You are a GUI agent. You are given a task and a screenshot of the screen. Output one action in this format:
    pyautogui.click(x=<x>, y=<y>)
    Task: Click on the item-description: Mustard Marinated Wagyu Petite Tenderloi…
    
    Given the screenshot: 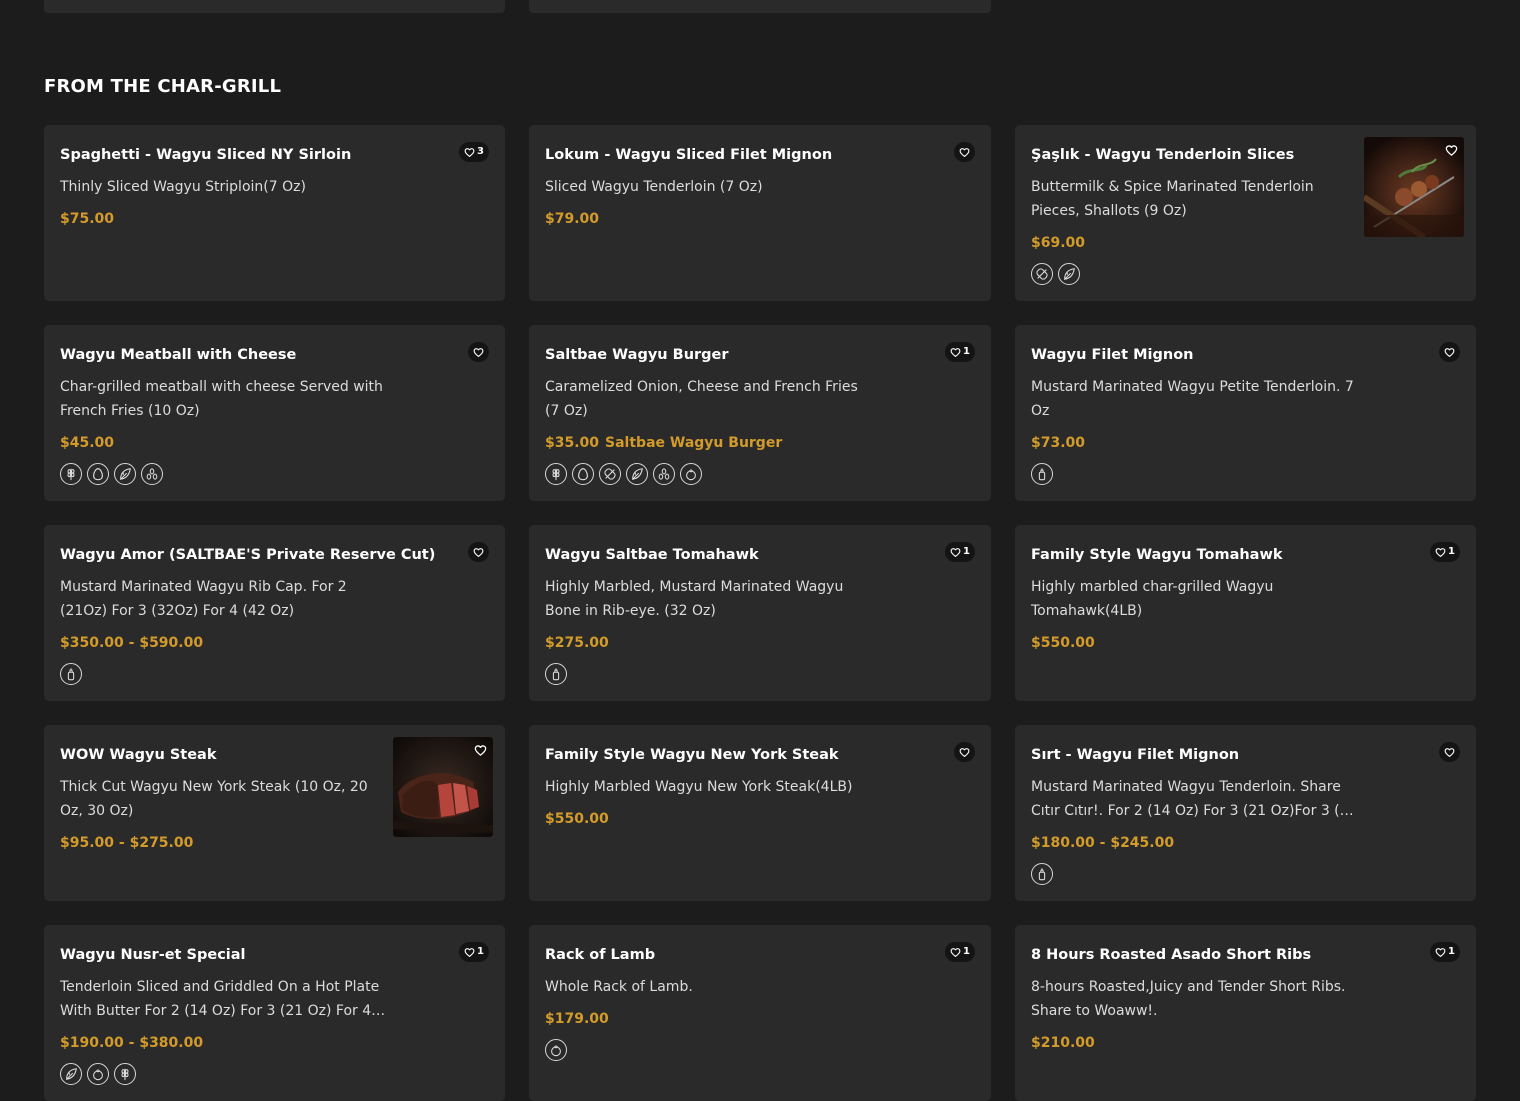 What is the action you would take?
    pyautogui.click(x=1192, y=399)
    